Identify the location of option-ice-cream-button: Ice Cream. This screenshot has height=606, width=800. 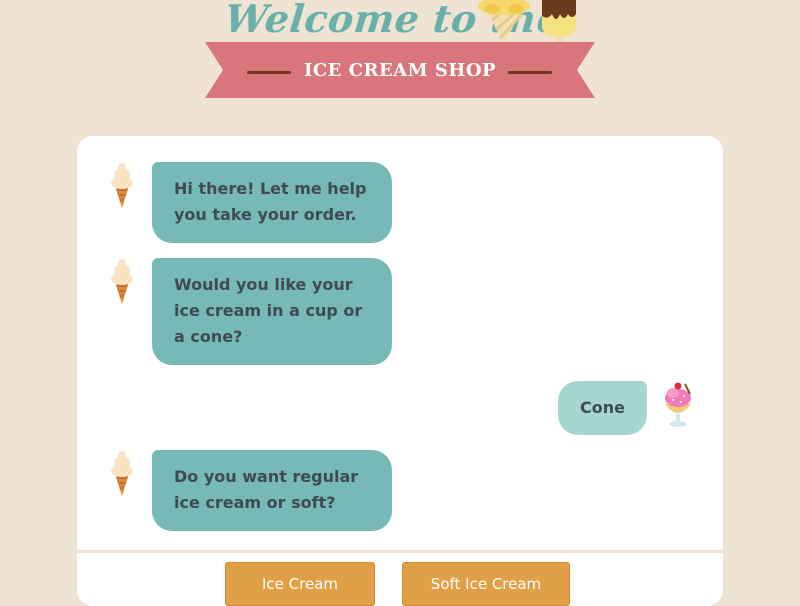
(300, 584).